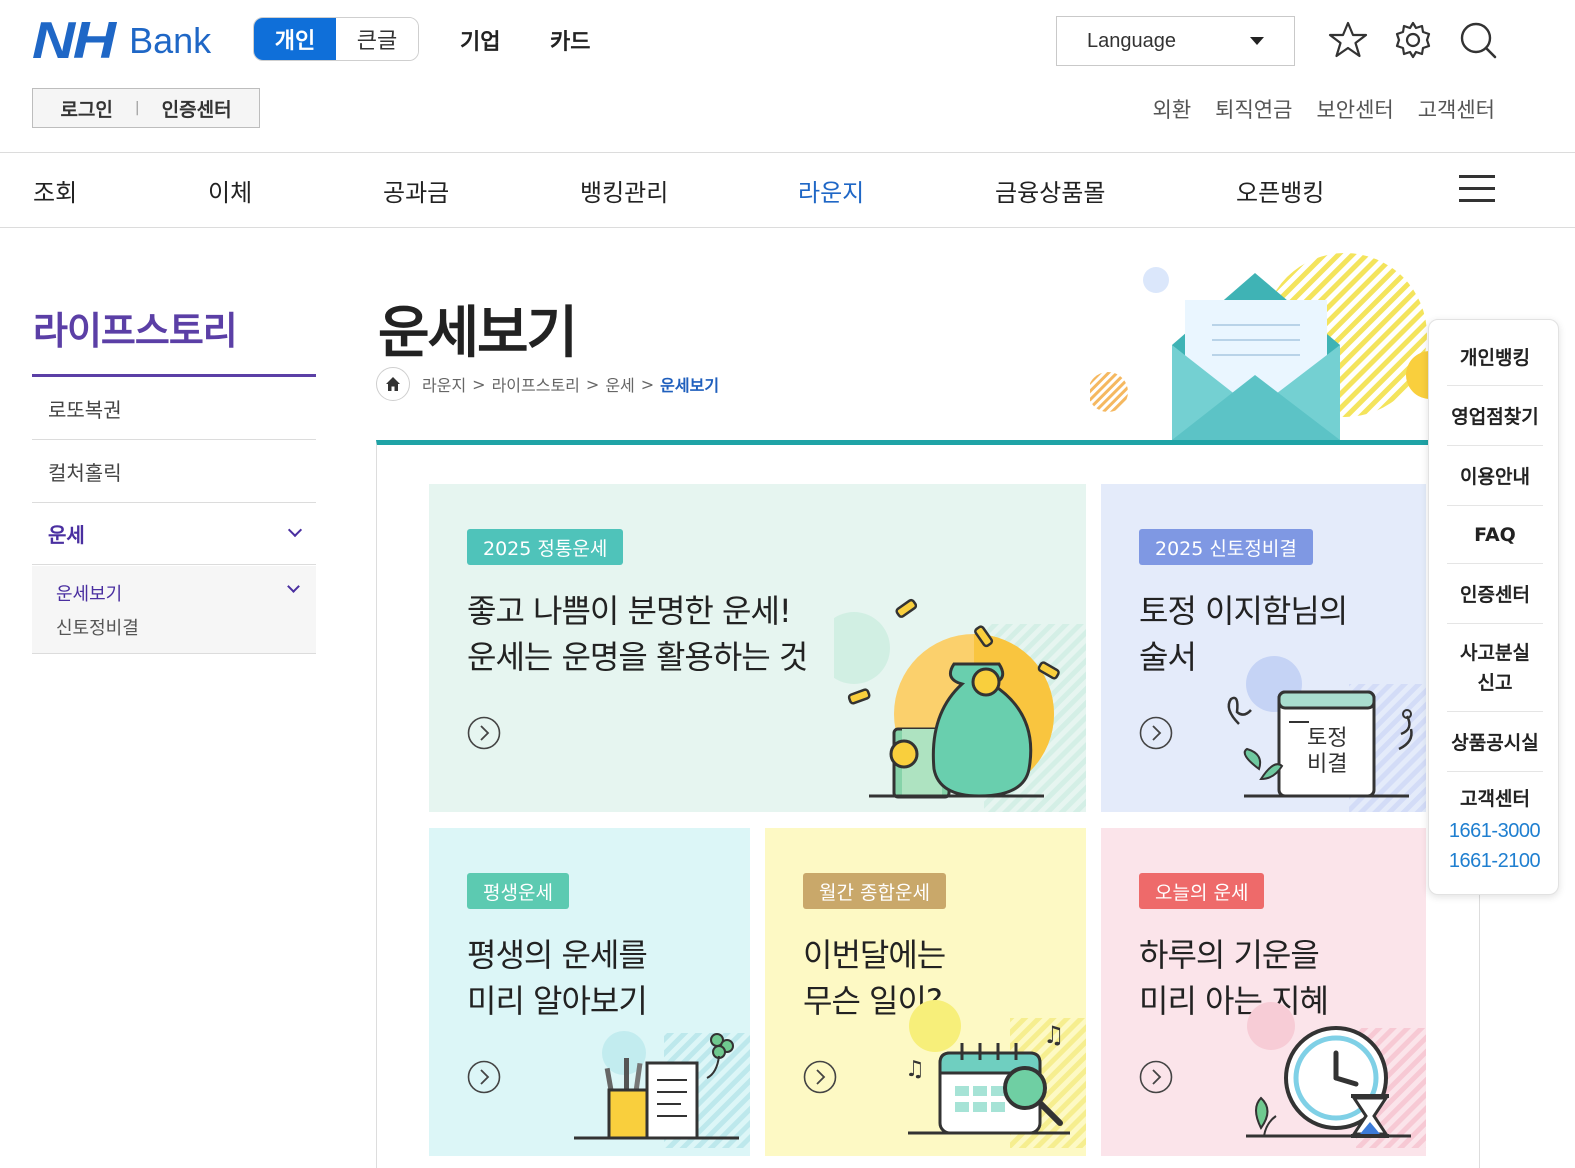  What do you see at coordinates (393, 384) in the screenshot?
I see `home-icon` at bounding box center [393, 384].